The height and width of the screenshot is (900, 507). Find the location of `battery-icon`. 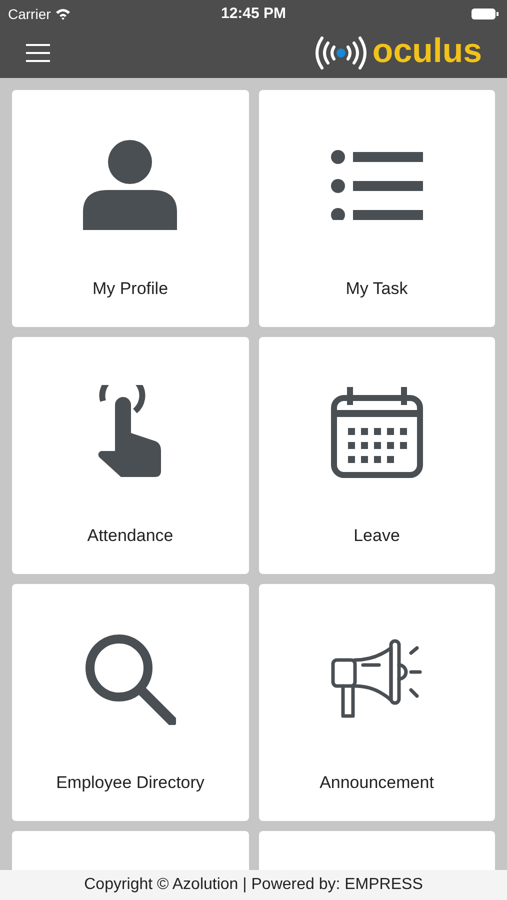

battery-icon is located at coordinates (485, 14).